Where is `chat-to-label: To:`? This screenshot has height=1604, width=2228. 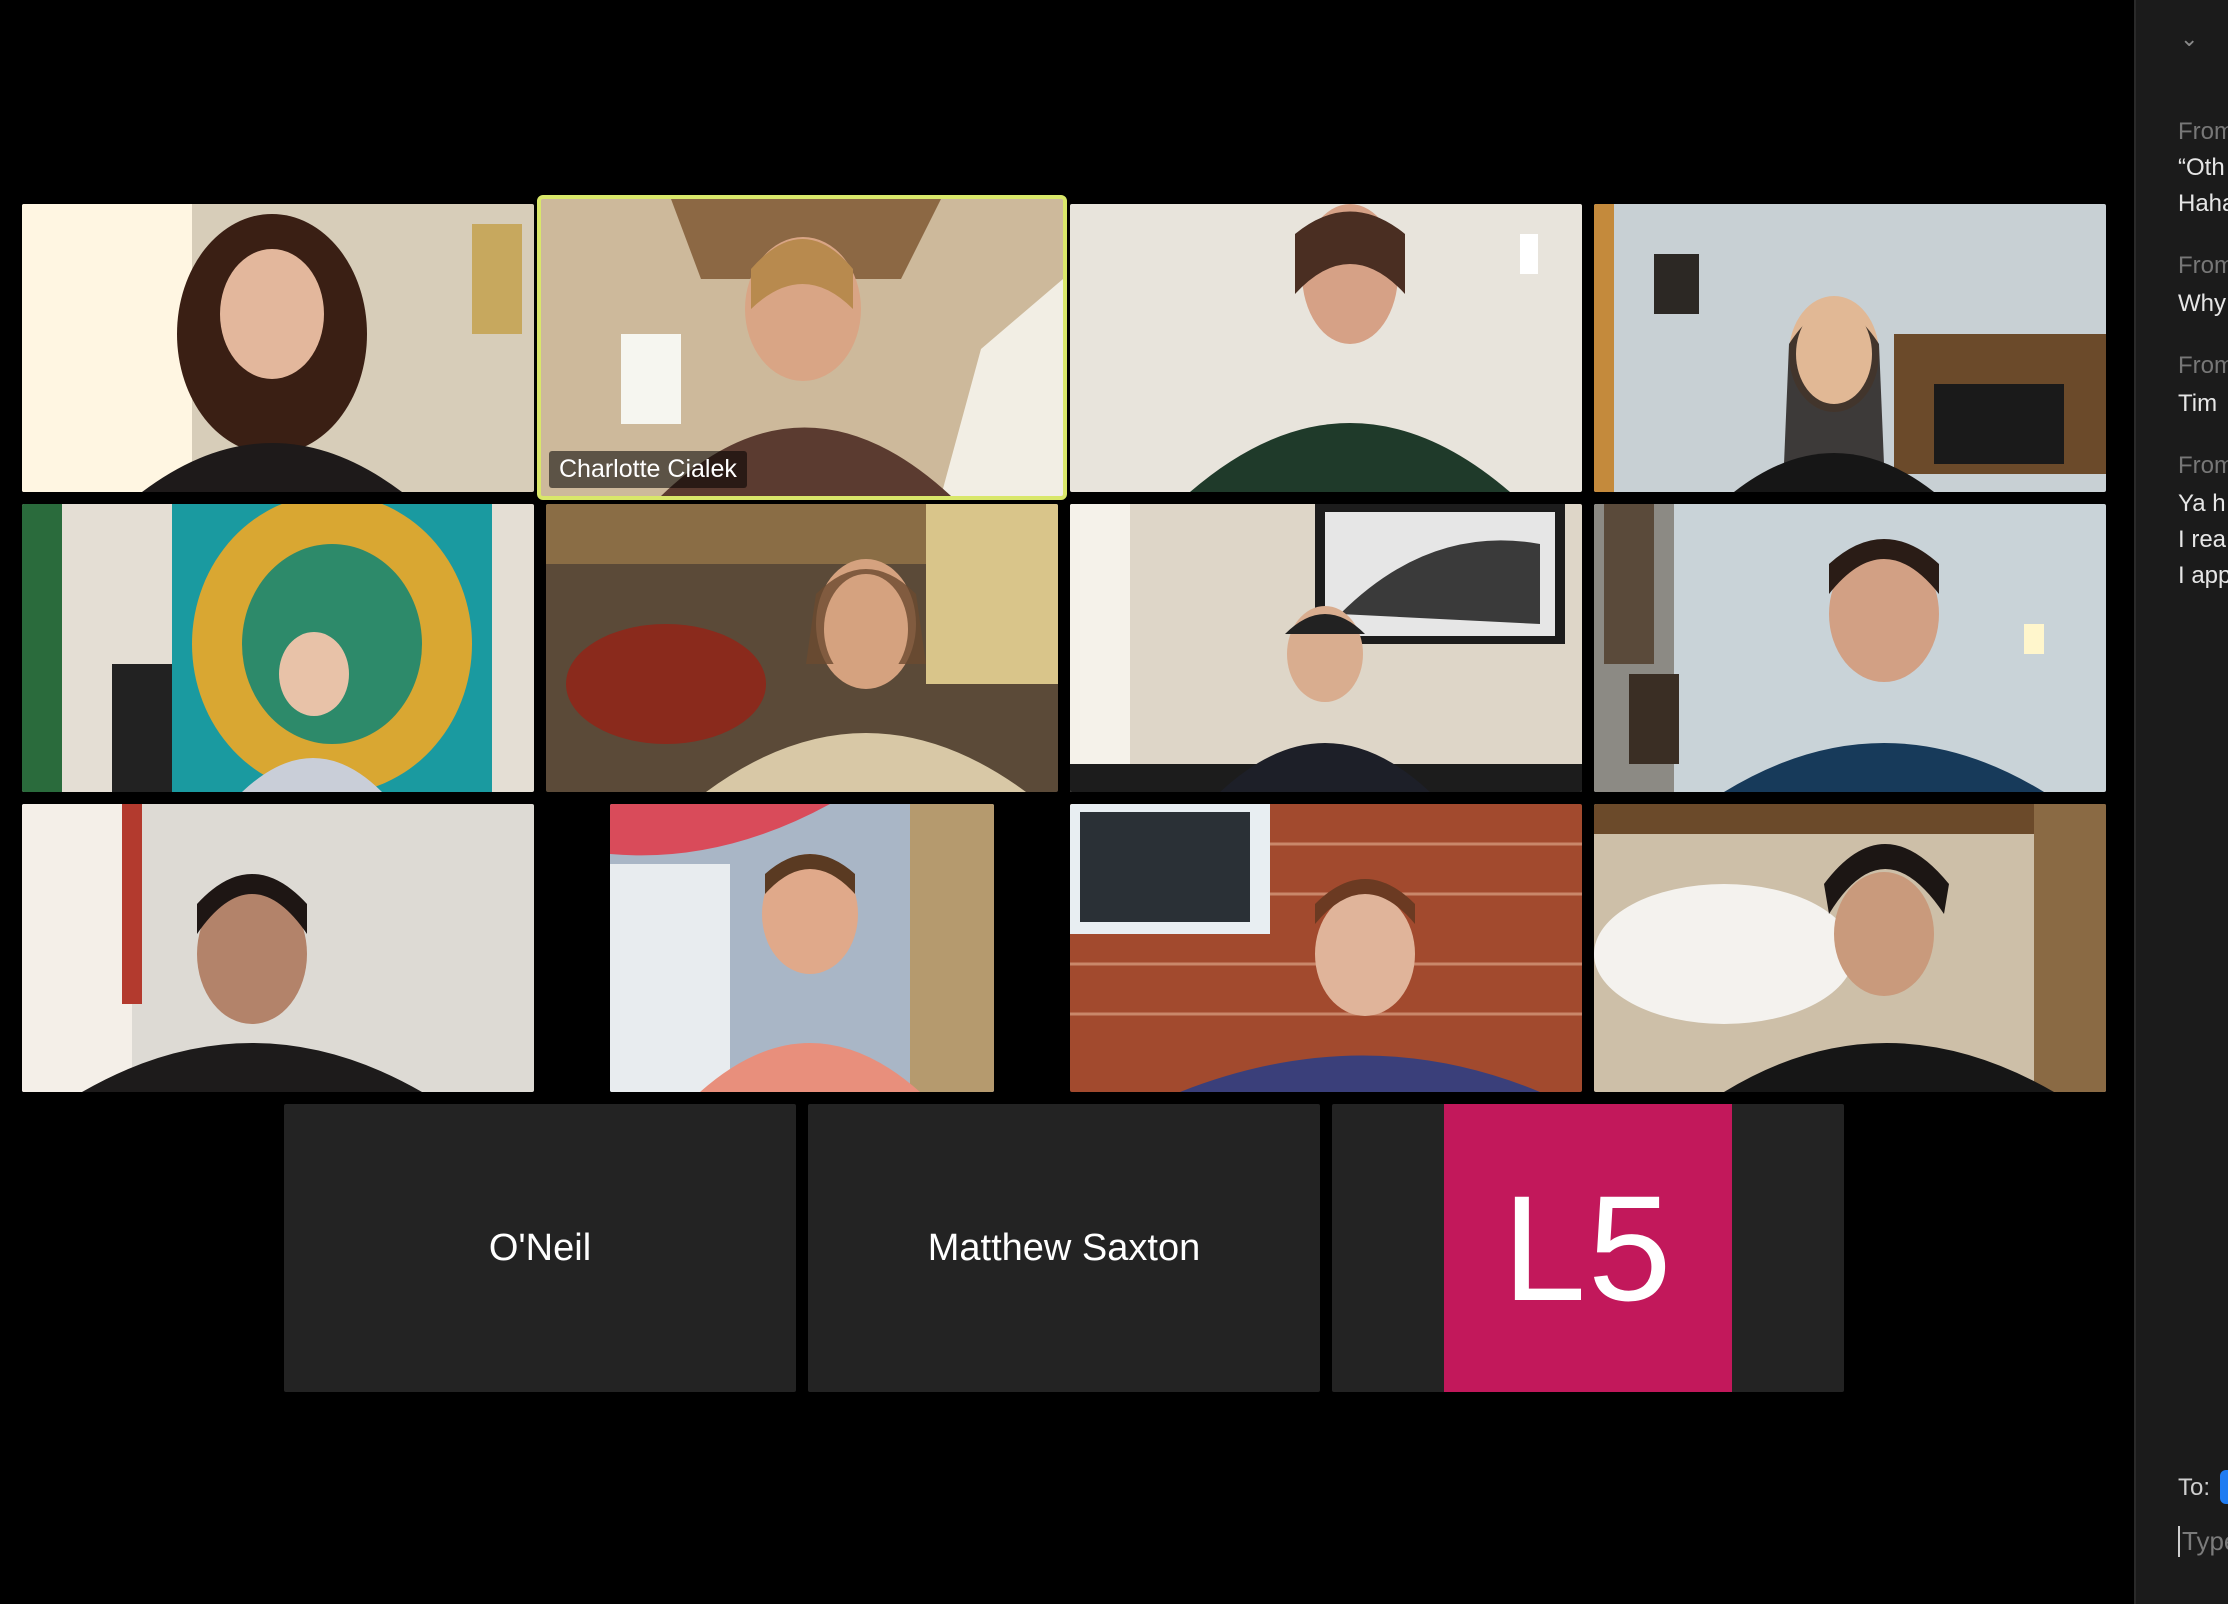
chat-to-label: To: is located at coordinates (2194, 1487).